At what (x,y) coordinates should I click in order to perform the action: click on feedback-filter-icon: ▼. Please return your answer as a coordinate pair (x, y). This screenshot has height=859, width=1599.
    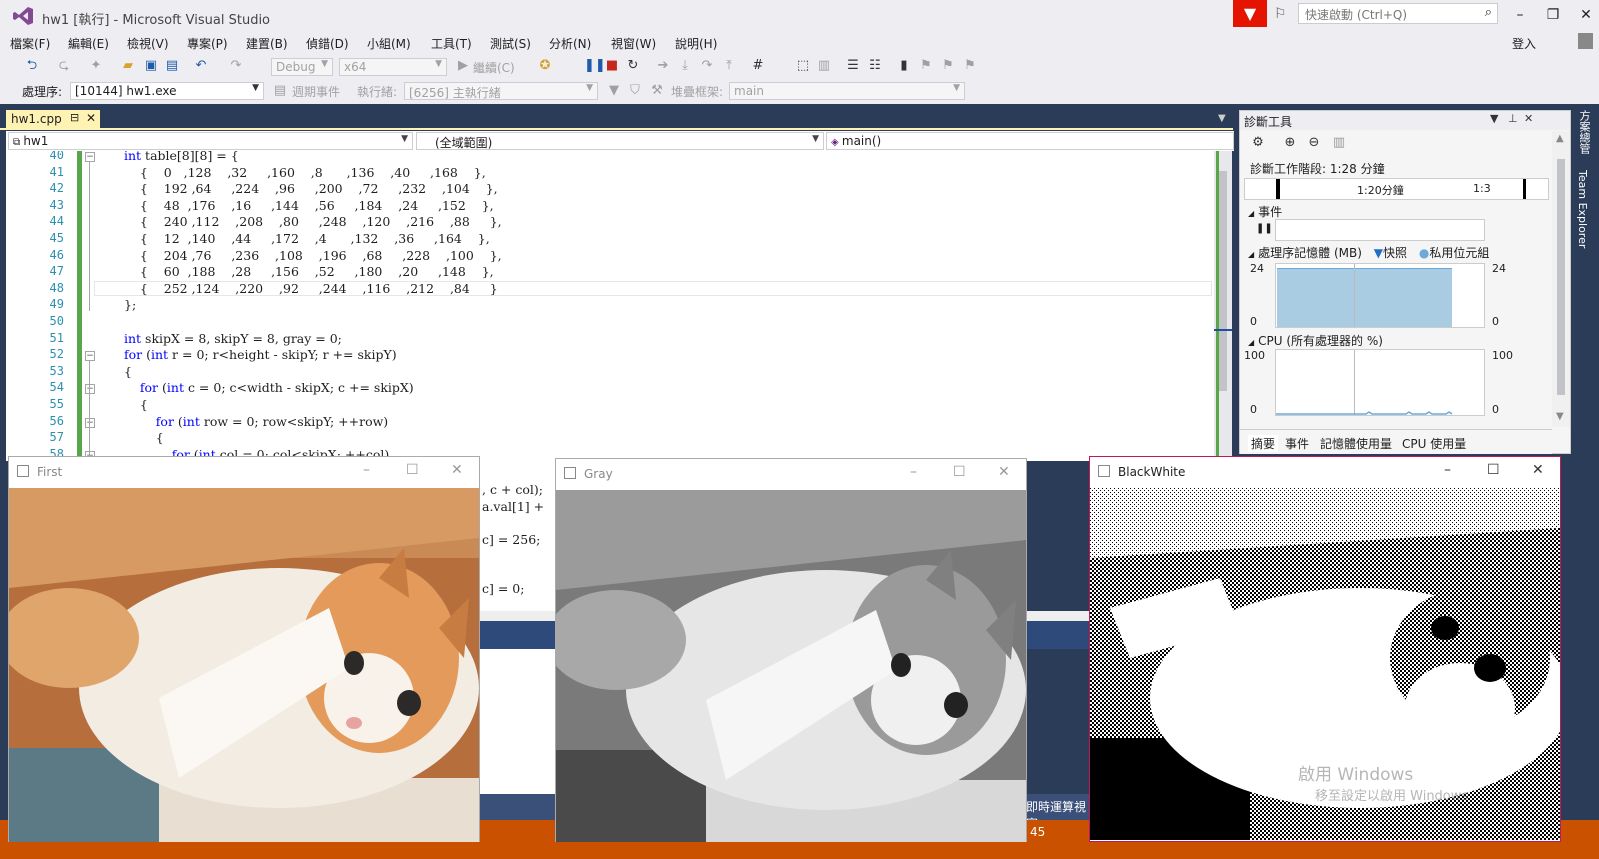
    Looking at the image, I should click on (1250, 13).